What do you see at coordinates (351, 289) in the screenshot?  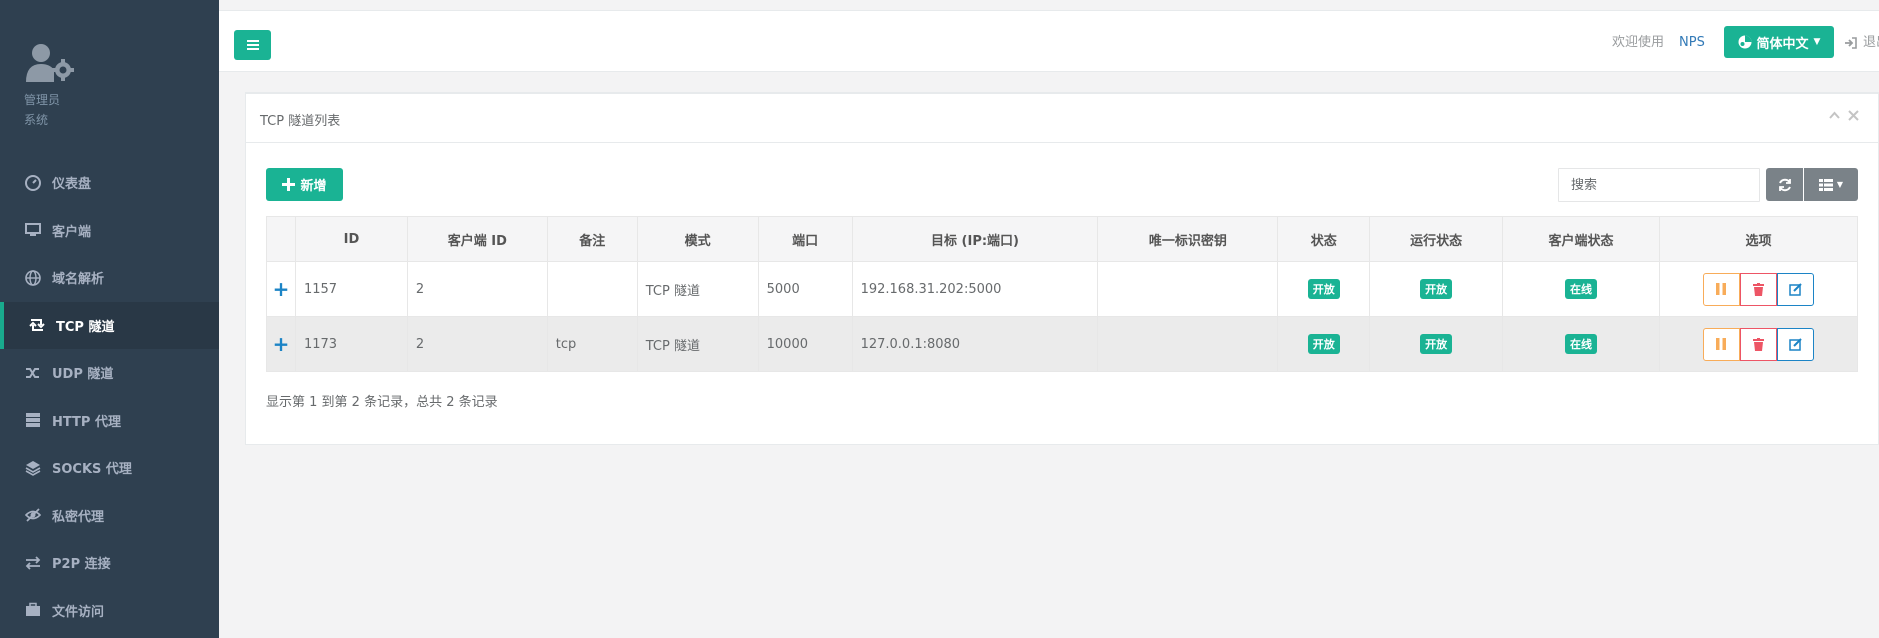 I see `cell-id: 1157` at bounding box center [351, 289].